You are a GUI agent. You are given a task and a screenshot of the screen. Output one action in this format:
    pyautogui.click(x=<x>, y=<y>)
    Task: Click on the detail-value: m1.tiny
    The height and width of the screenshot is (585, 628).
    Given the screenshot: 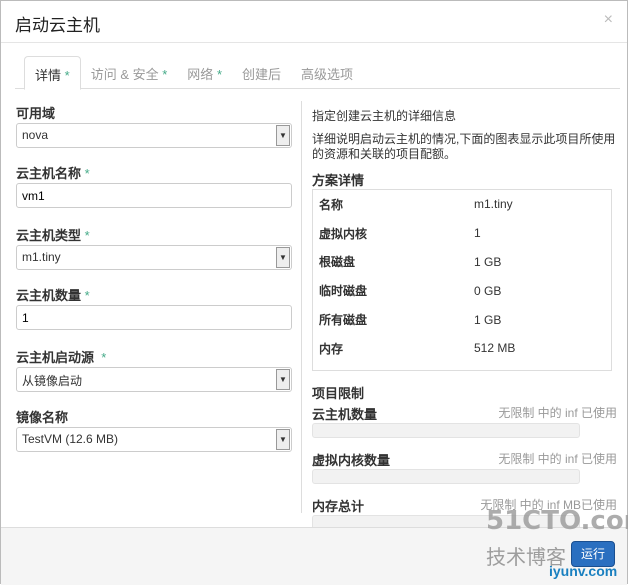 What is the action you would take?
    pyautogui.click(x=493, y=204)
    